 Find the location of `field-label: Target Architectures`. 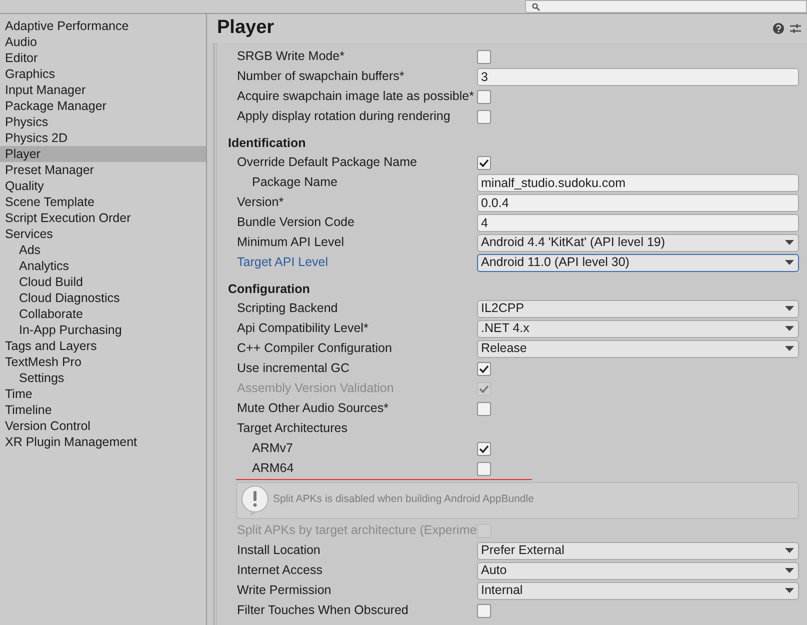

field-label: Target Architectures is located at coordinates (292, 429).